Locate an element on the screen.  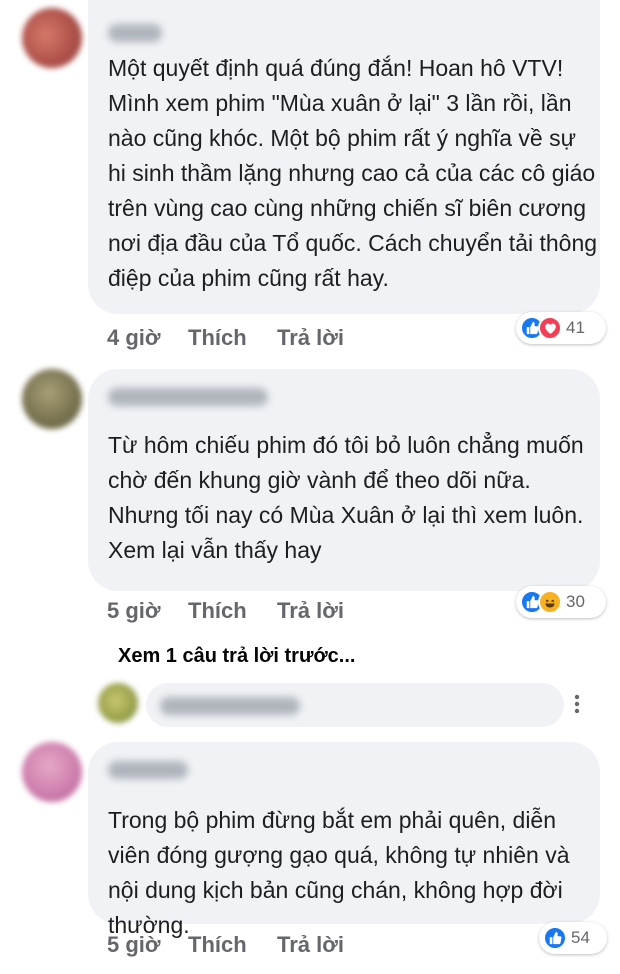
haha-reaction-icon is located at coordinates (550, 602).